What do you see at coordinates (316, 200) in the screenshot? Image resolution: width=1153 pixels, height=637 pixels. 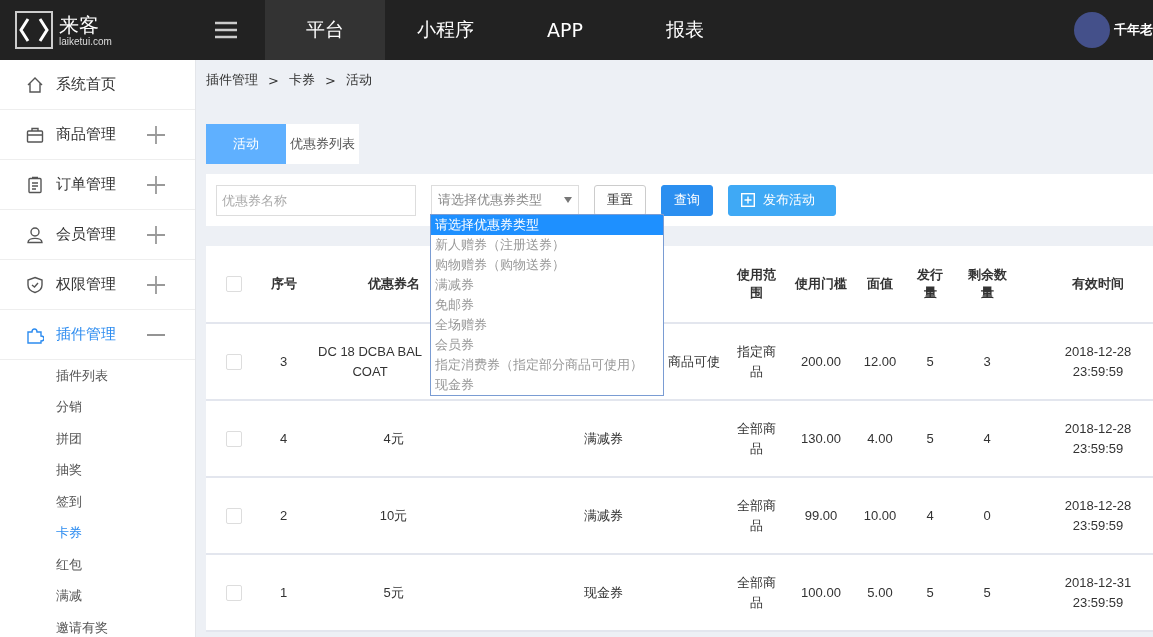 I see `coupon-name-field: 优惠券名称` at bounding box center [316, 200].